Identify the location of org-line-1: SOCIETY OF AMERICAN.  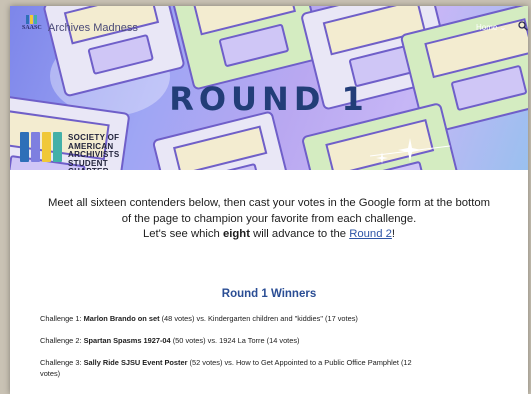
(94, 142).